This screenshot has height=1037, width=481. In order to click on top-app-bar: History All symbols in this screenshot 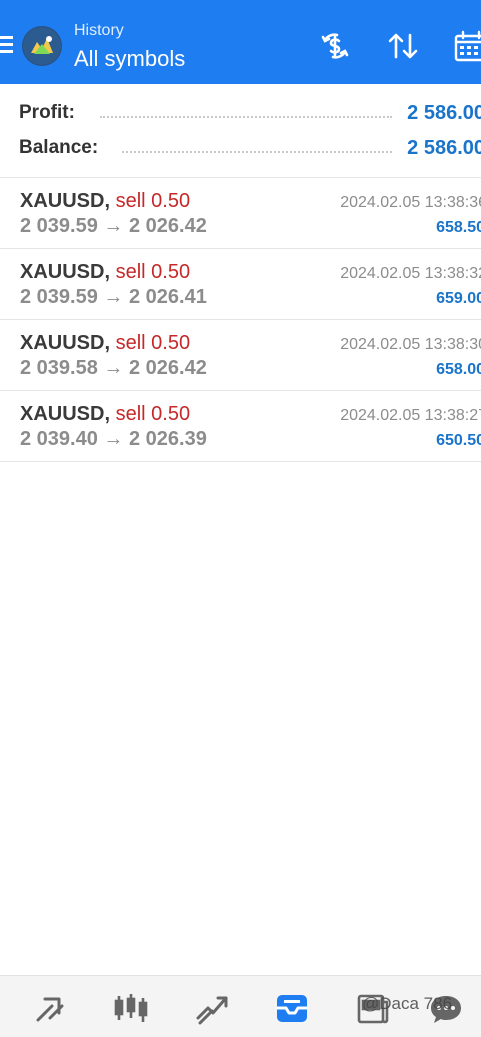, I will do `click(240, 42)`.